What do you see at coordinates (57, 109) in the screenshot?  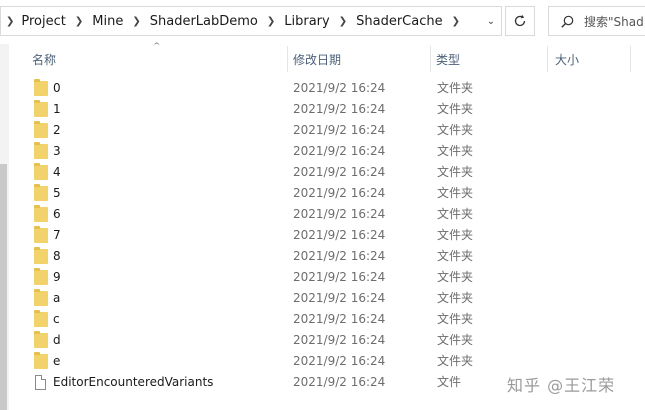 I see `file-name: 1` at bounding box center [57, 109].